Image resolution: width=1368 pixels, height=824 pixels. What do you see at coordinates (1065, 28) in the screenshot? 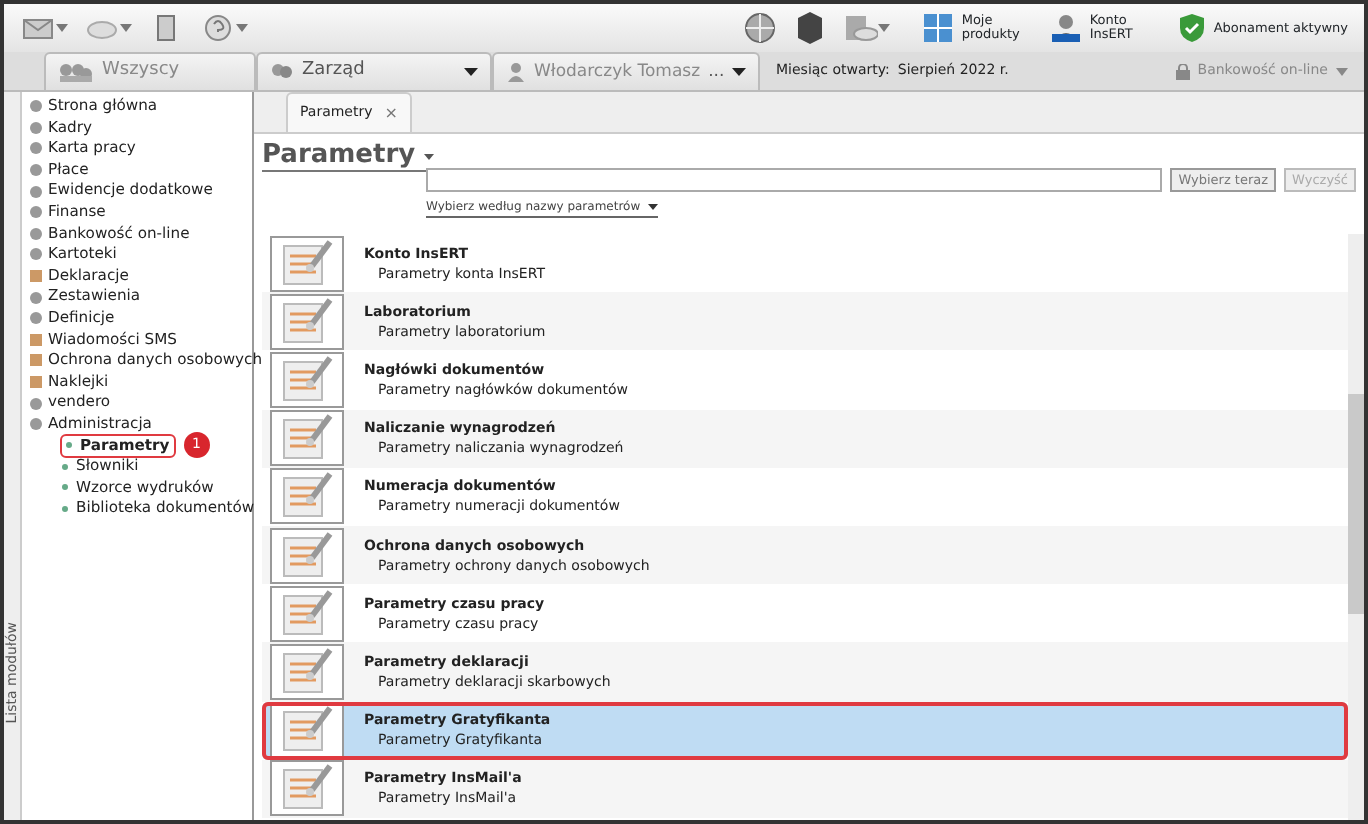
I see `user-icon` at bounding box center [1065, 28].